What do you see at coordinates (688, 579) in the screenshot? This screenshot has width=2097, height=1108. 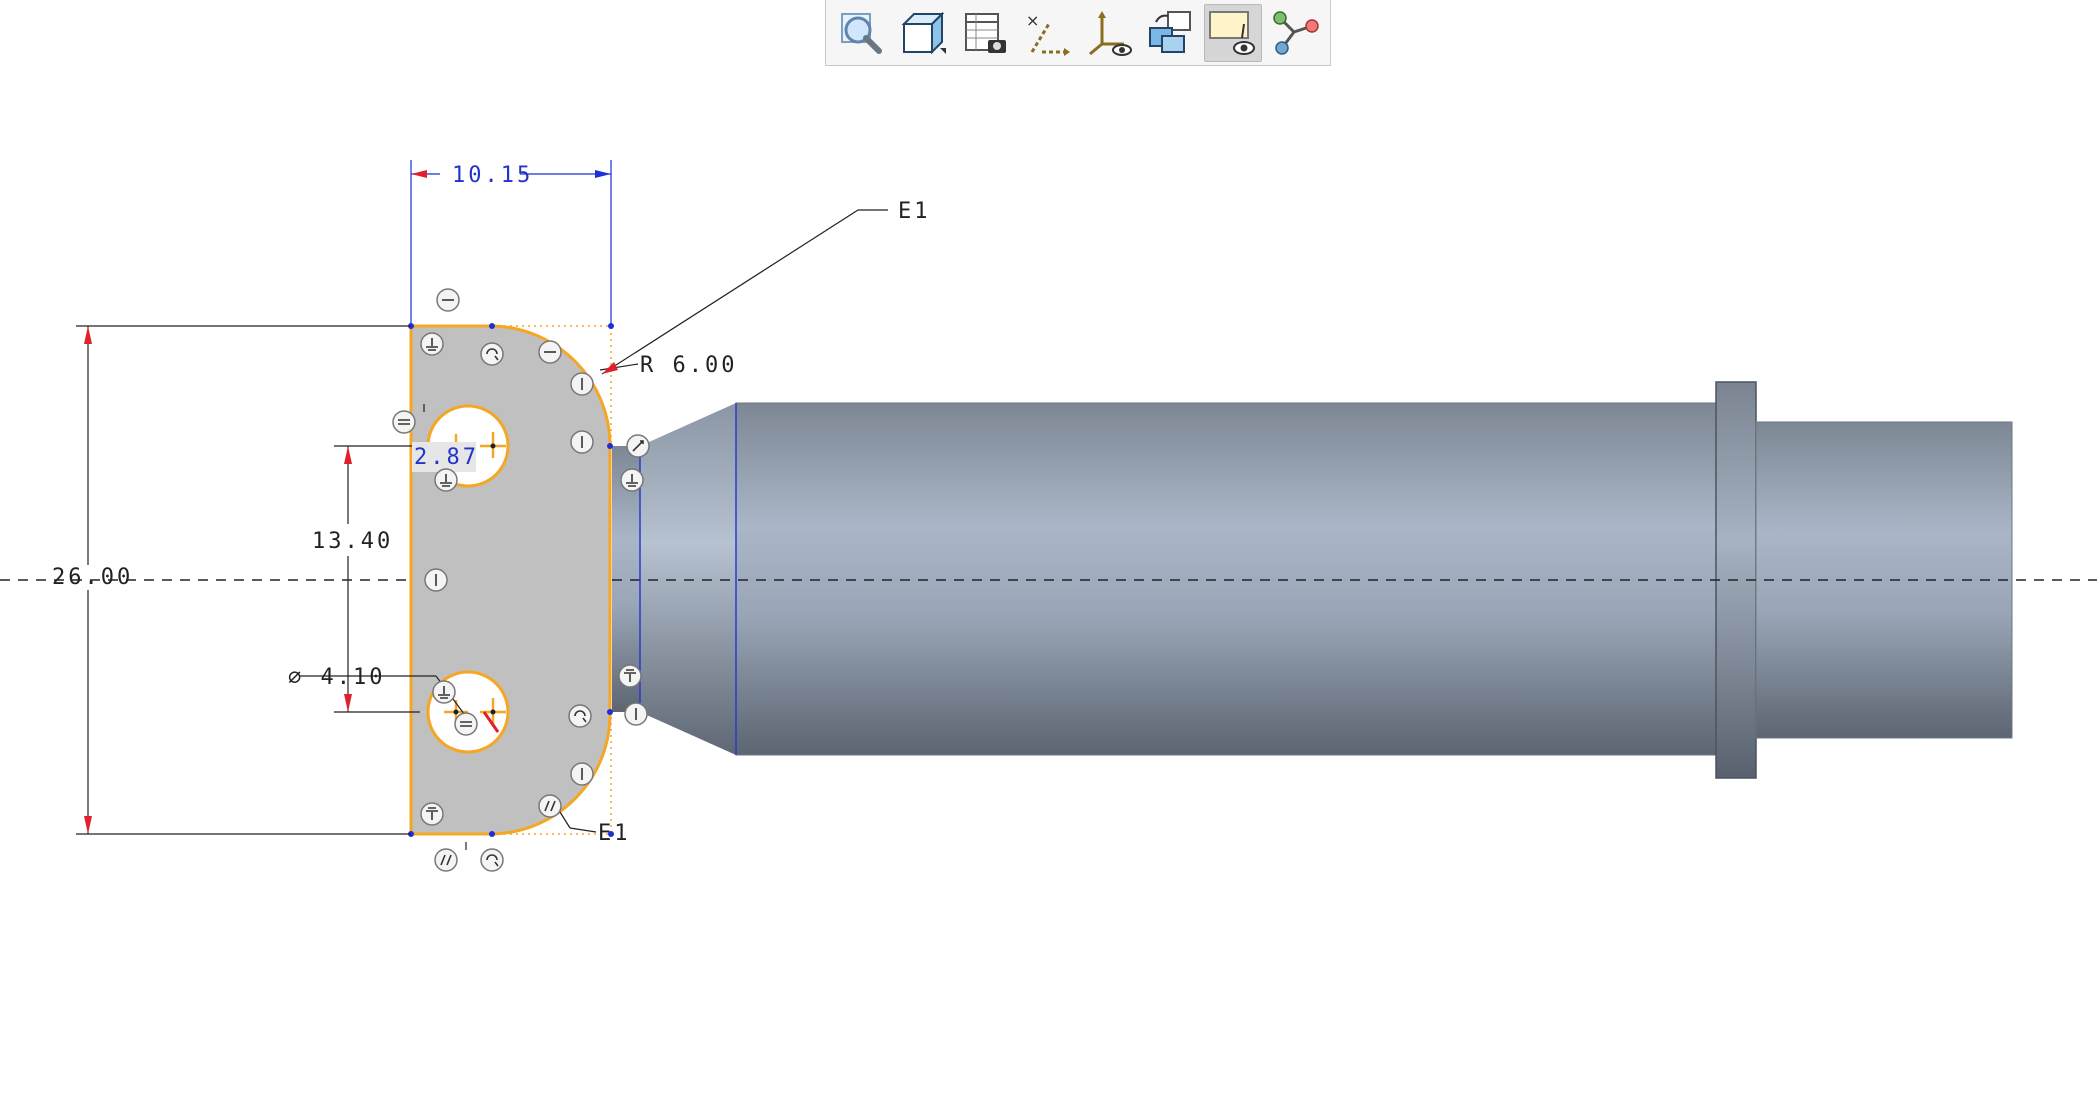 I see `shaft-cone` at bounding box center [688, 579].